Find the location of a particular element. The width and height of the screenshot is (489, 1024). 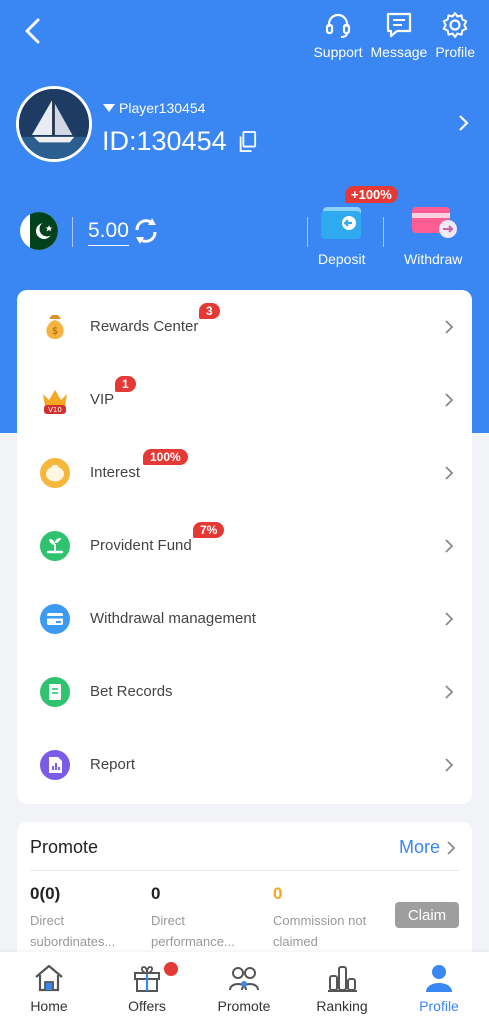

refresh-icon is located at coordinates (146, 231).